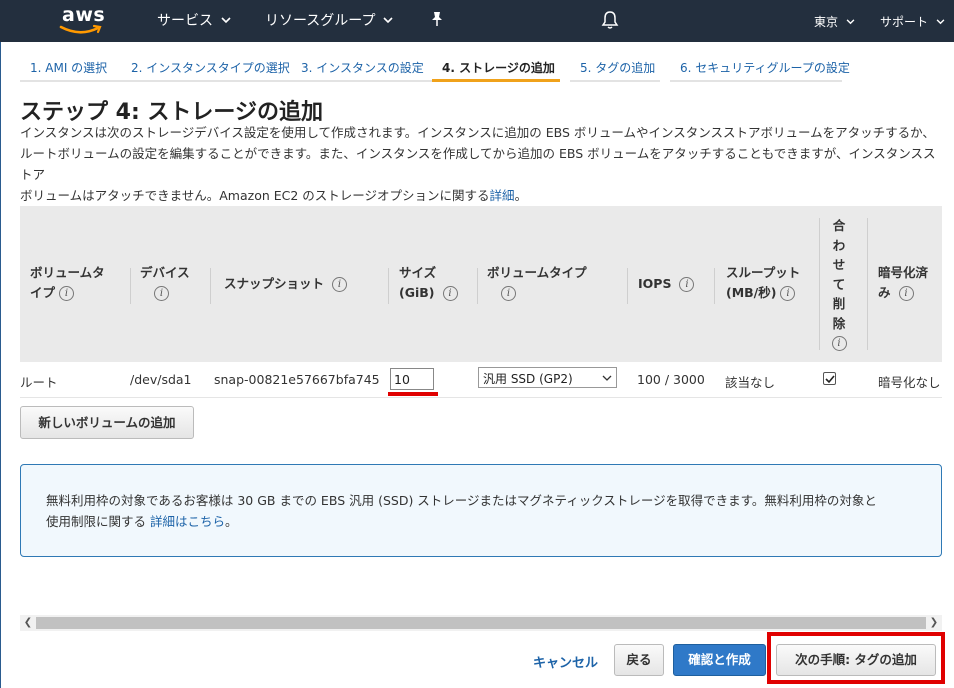 Image resolution: width=954 pixels, height=688 pixels. I want to click on learn-more-link: 詳細はこちら, so click(187, 521).